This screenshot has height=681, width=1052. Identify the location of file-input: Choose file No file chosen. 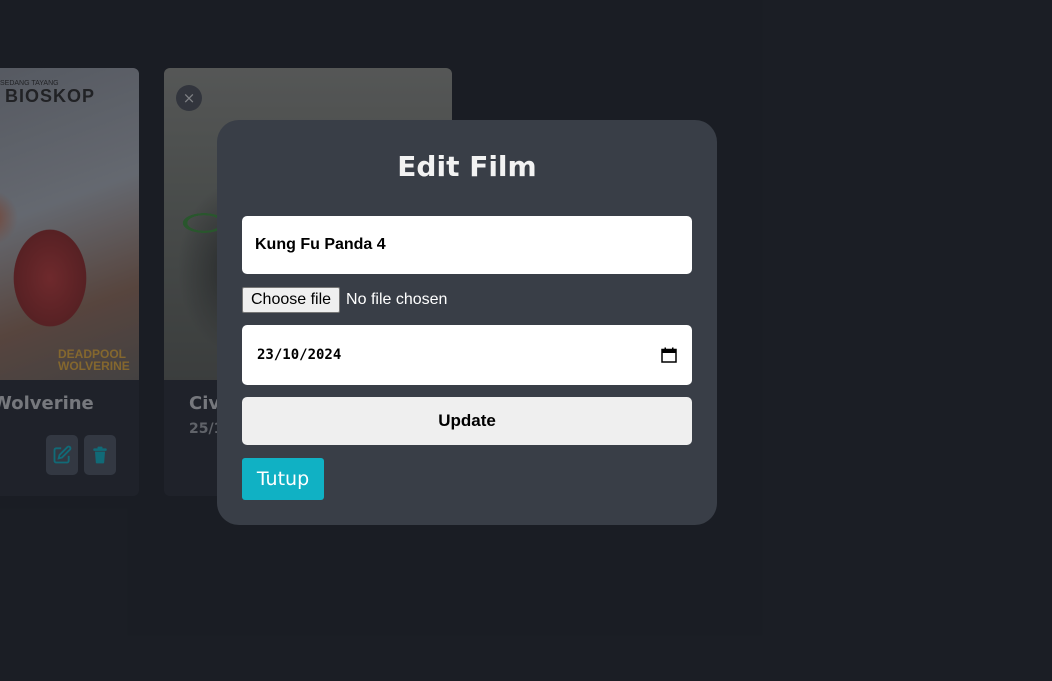
(344, 299).